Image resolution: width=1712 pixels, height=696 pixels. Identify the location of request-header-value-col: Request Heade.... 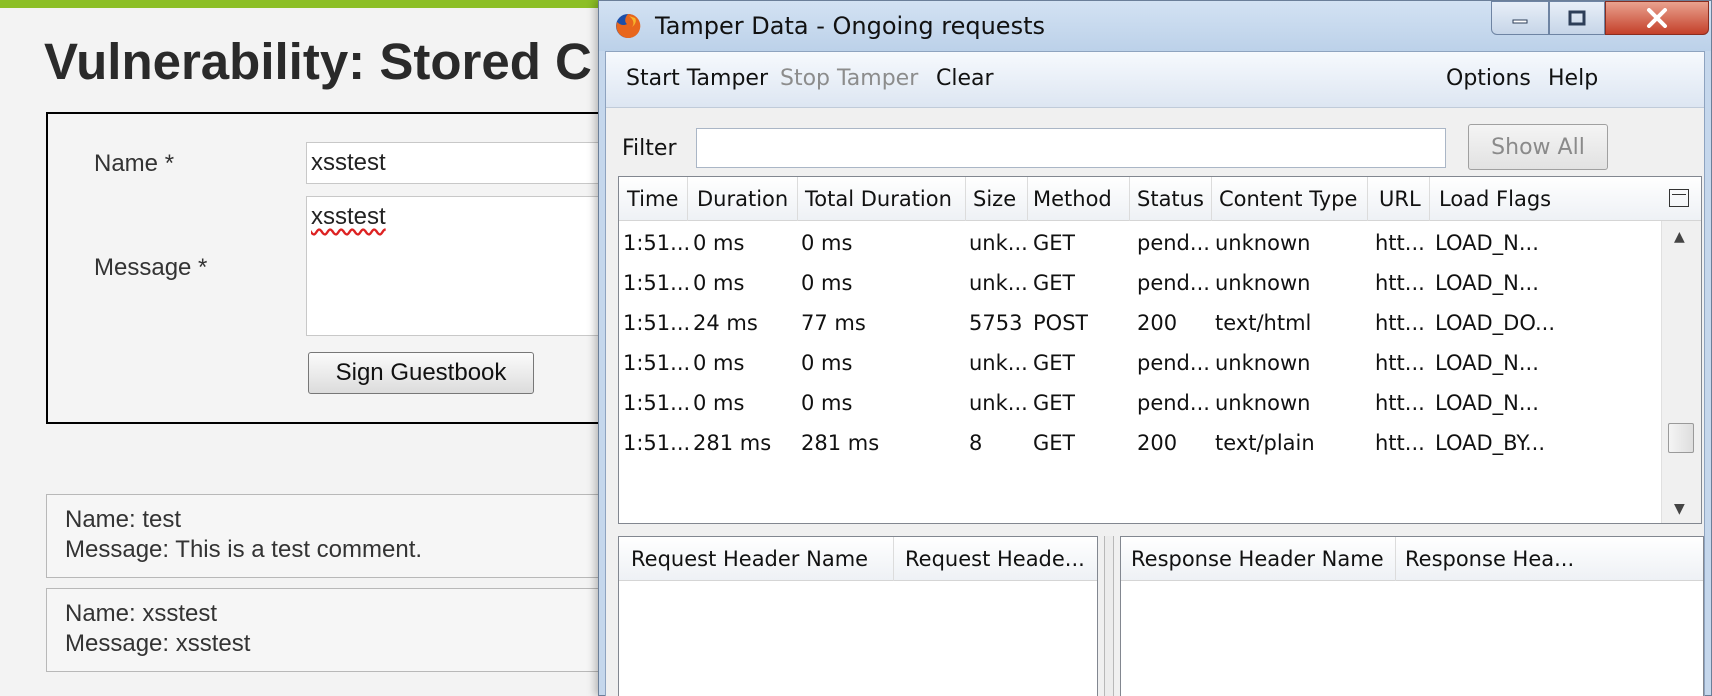
(995, 559).